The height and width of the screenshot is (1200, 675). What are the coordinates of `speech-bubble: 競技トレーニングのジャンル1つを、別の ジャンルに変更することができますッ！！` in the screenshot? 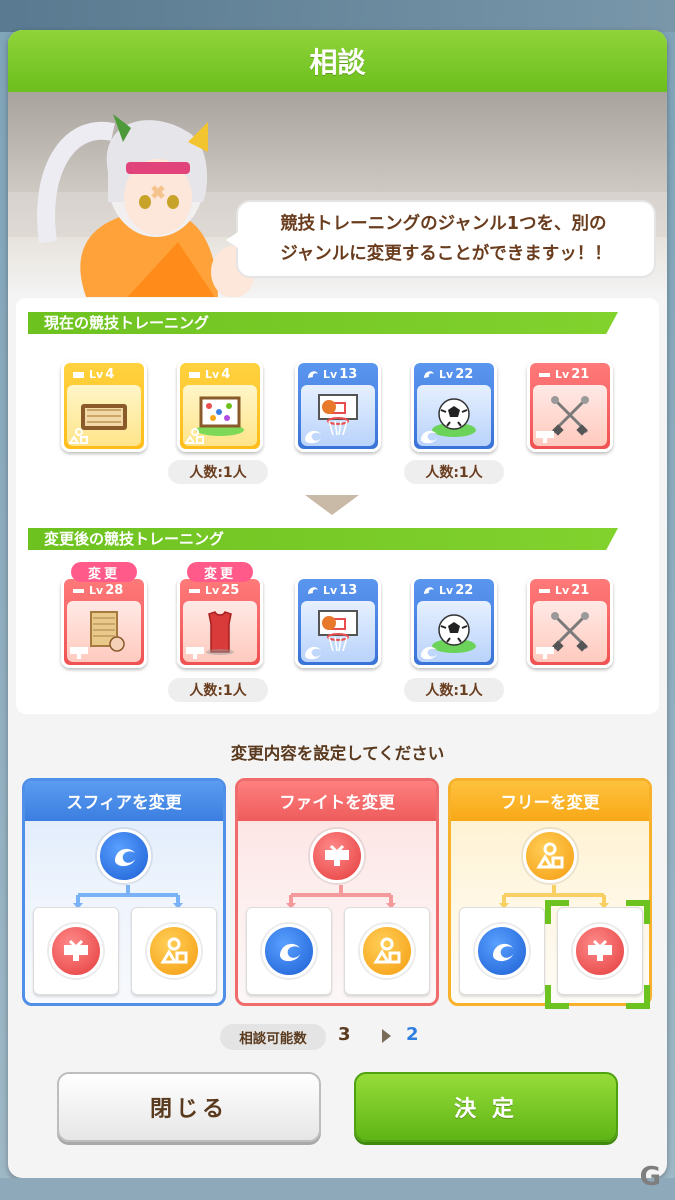 It's located at (441, 239).